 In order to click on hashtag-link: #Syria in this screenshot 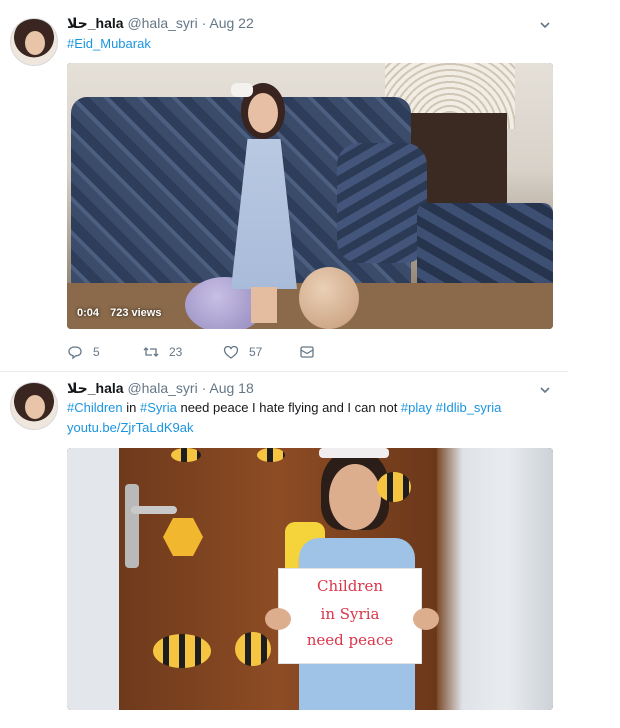, I will do `click(158, 407)`.